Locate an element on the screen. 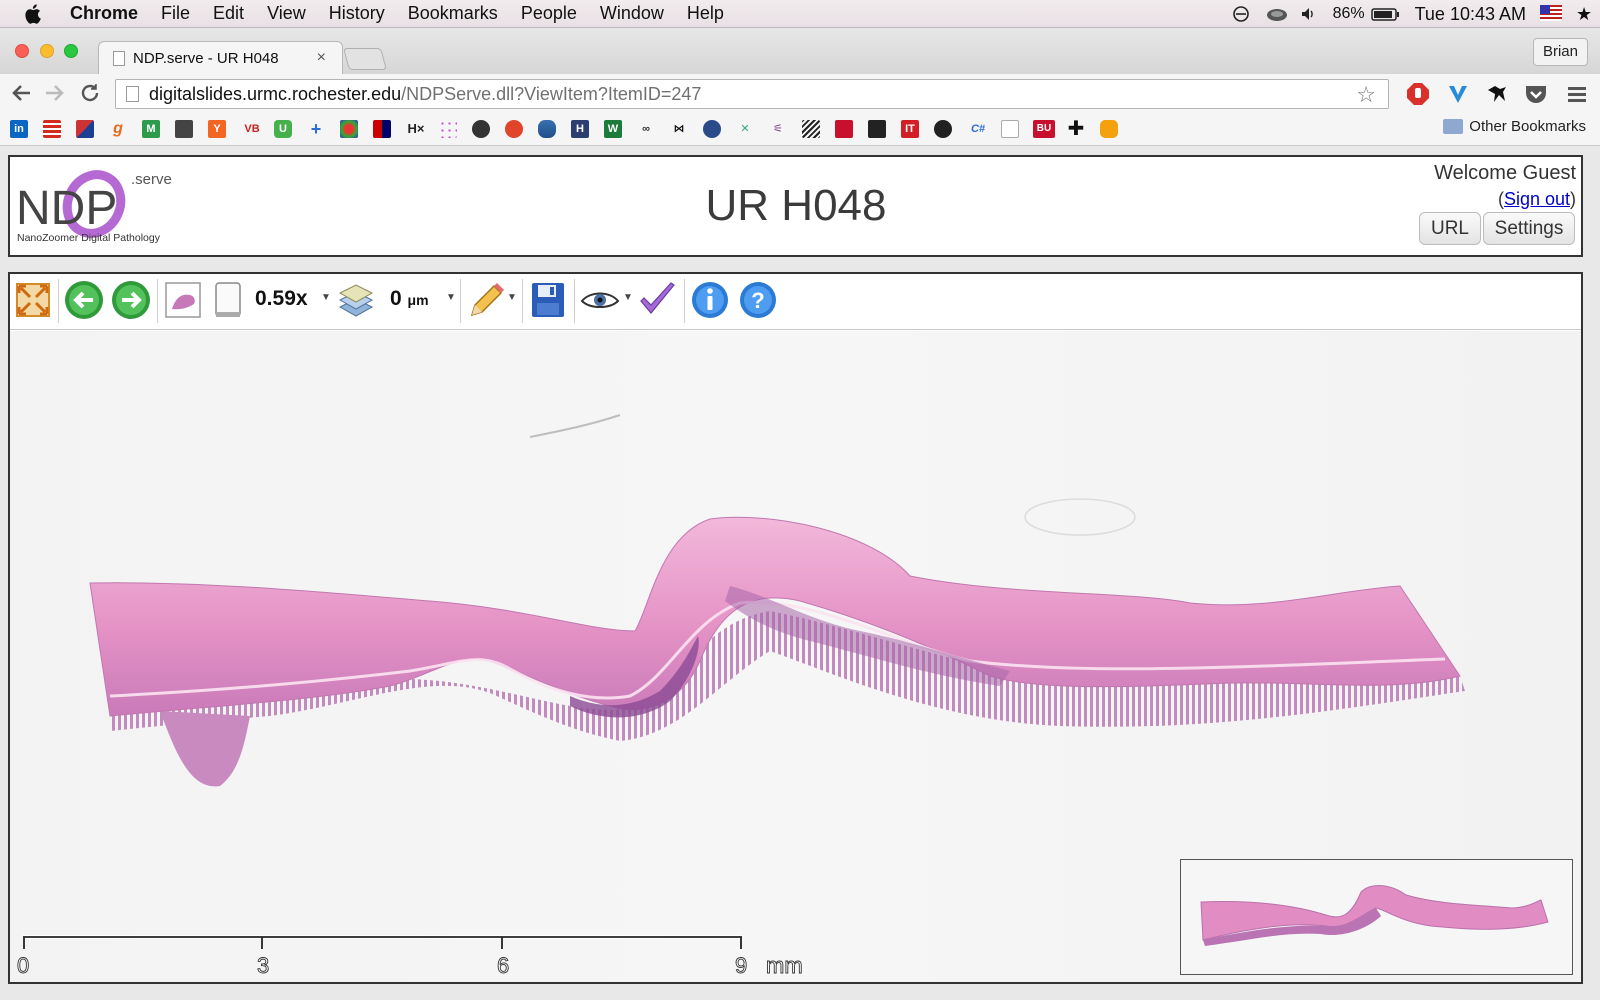 This screenshot has height=1000, width=1600. save-disk-icon is located at coordinates (548, 300).